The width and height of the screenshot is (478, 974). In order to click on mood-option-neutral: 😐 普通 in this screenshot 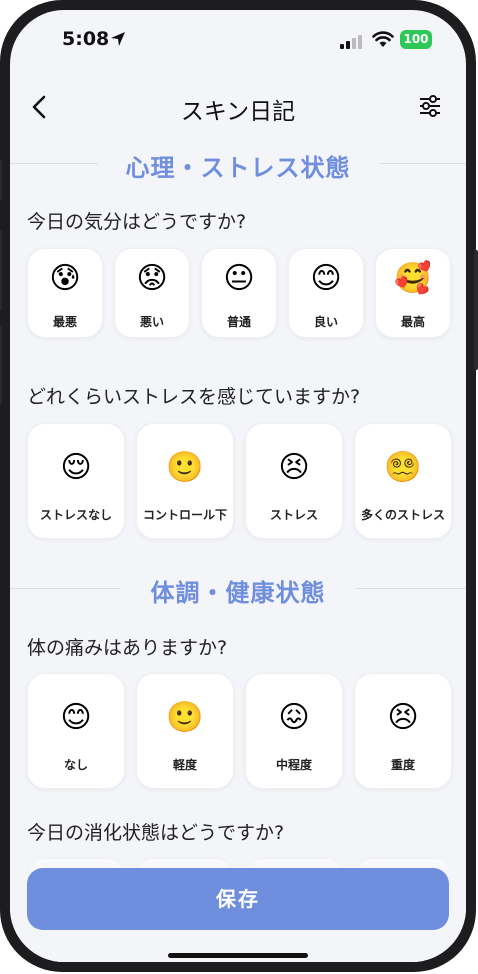, I will do `click(239, 293)`.